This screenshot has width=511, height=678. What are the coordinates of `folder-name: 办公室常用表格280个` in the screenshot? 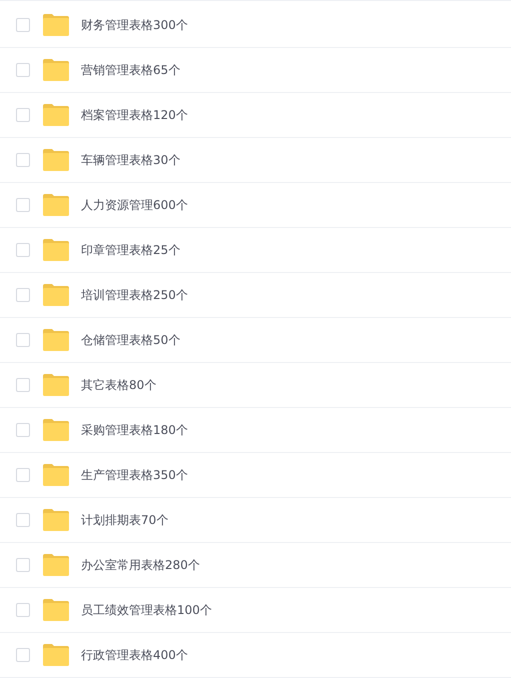 It's located at (140, 565).